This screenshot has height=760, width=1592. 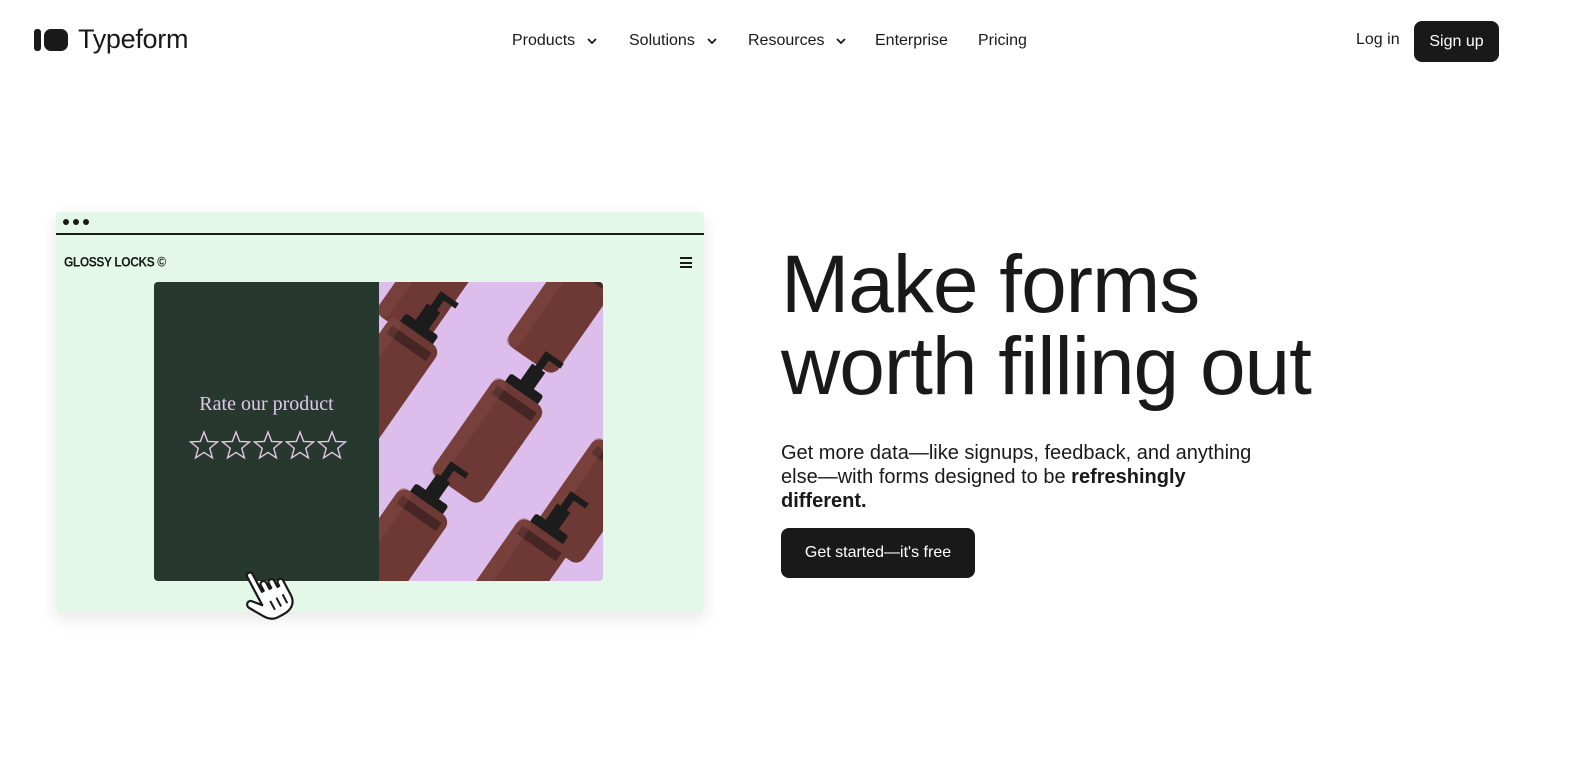 I want to click on typeform-logo: Typeform, so click(x=111, y=39).